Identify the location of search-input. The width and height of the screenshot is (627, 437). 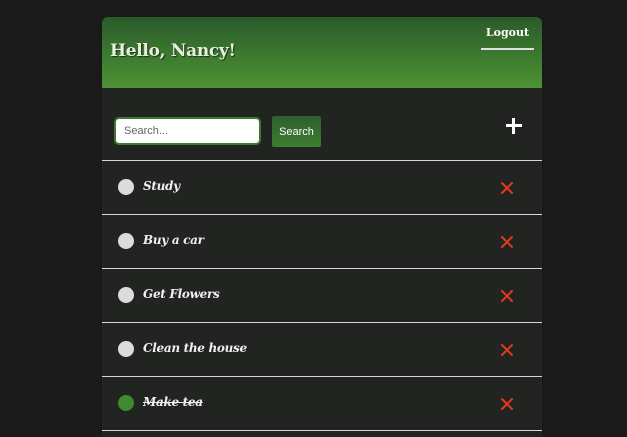
(187, 131).